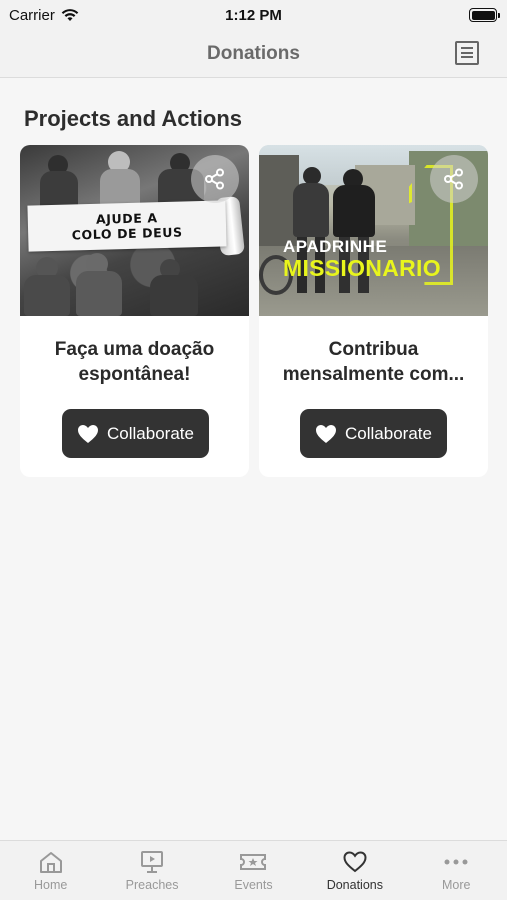 Image resolution: width=507 pixels, height=900 pixels. I want to click on tab-more: More, so click(456, 866).